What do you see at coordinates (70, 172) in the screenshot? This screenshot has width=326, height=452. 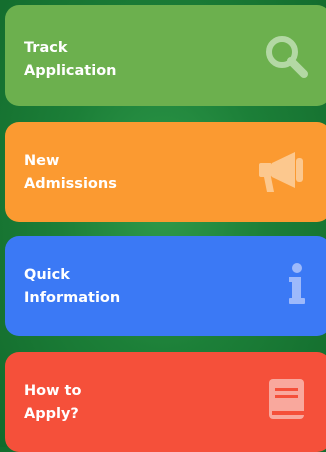 I see `new-admissions-label: New Admissions` at bounding box center [70, 172].